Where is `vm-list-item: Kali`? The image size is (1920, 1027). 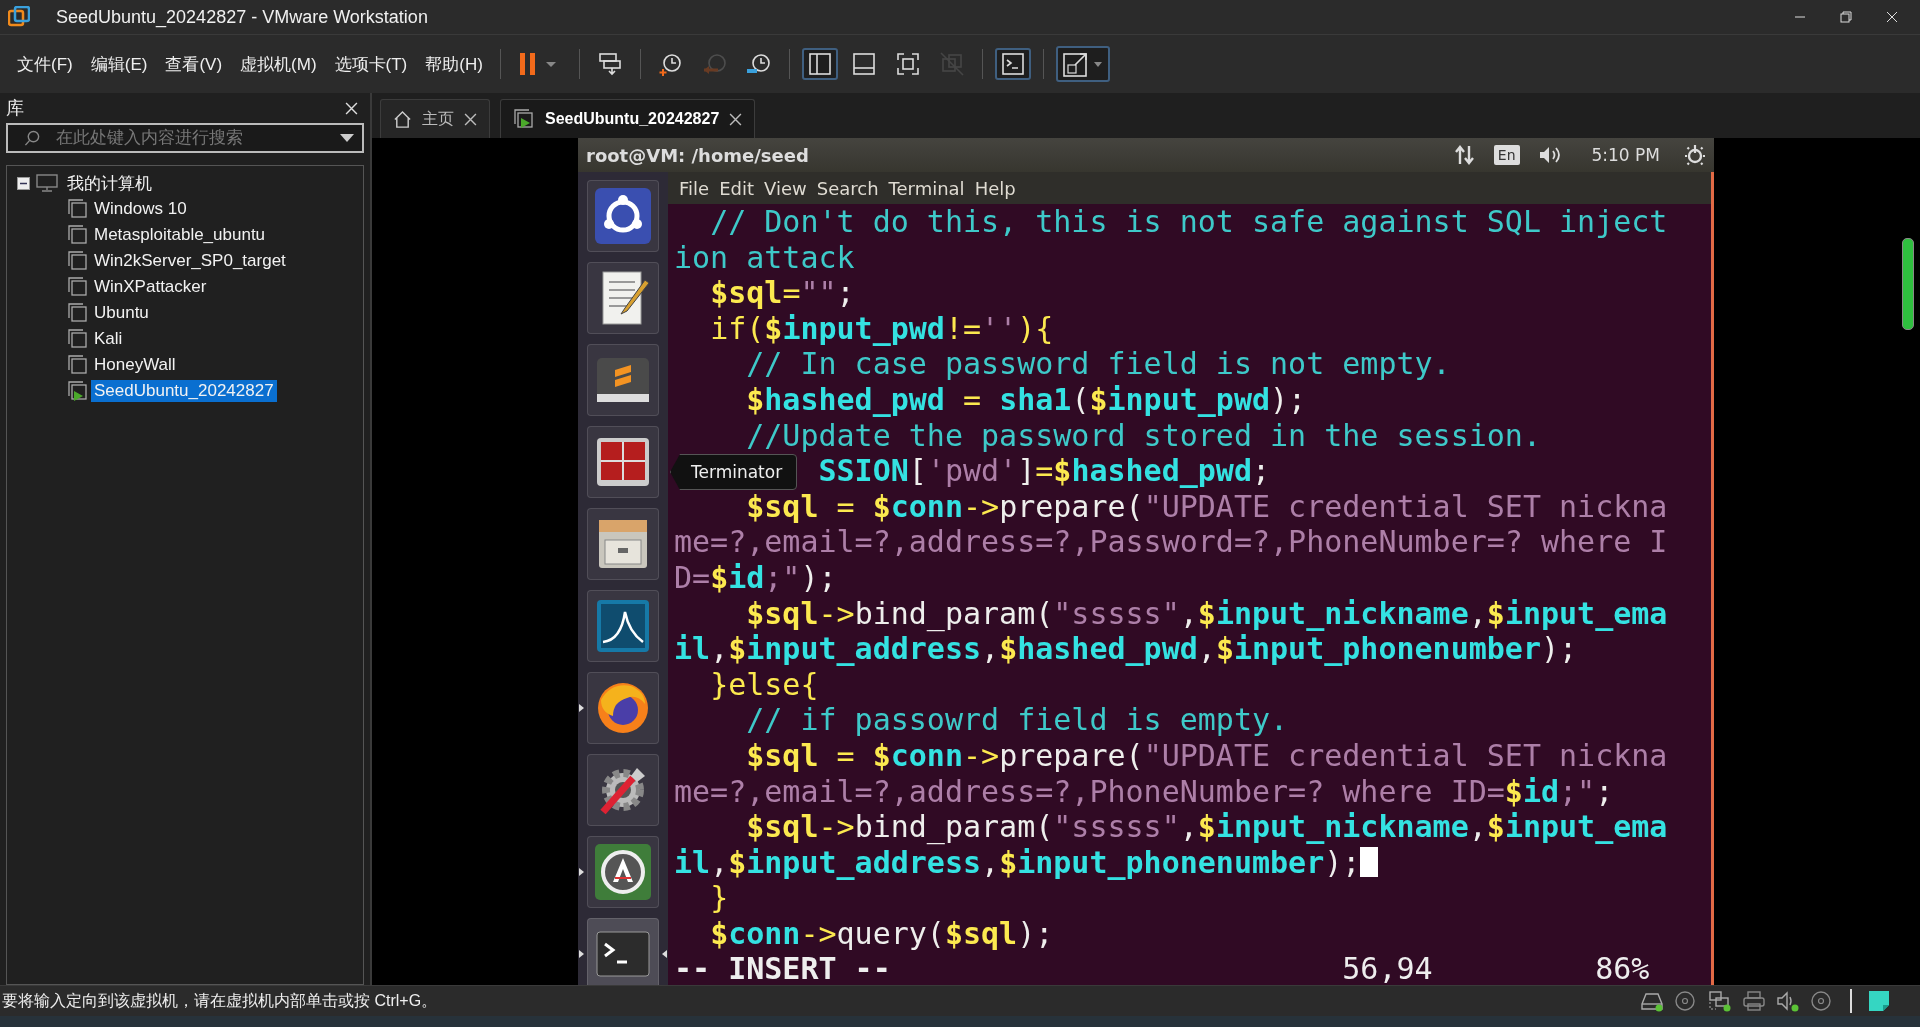 vm-list-item: Kali is located at coordinates (108, 339).